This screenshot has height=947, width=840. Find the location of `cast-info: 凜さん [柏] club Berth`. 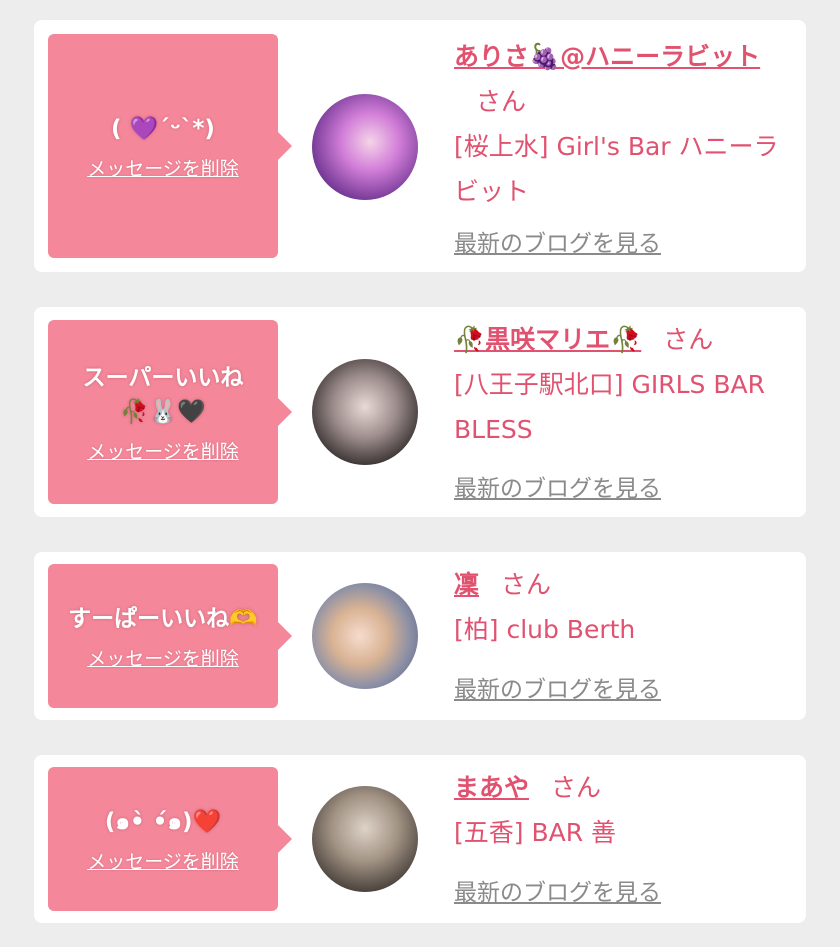

cast-info: 凜さん [柏] club Berth is located at coordinates (624, 607).